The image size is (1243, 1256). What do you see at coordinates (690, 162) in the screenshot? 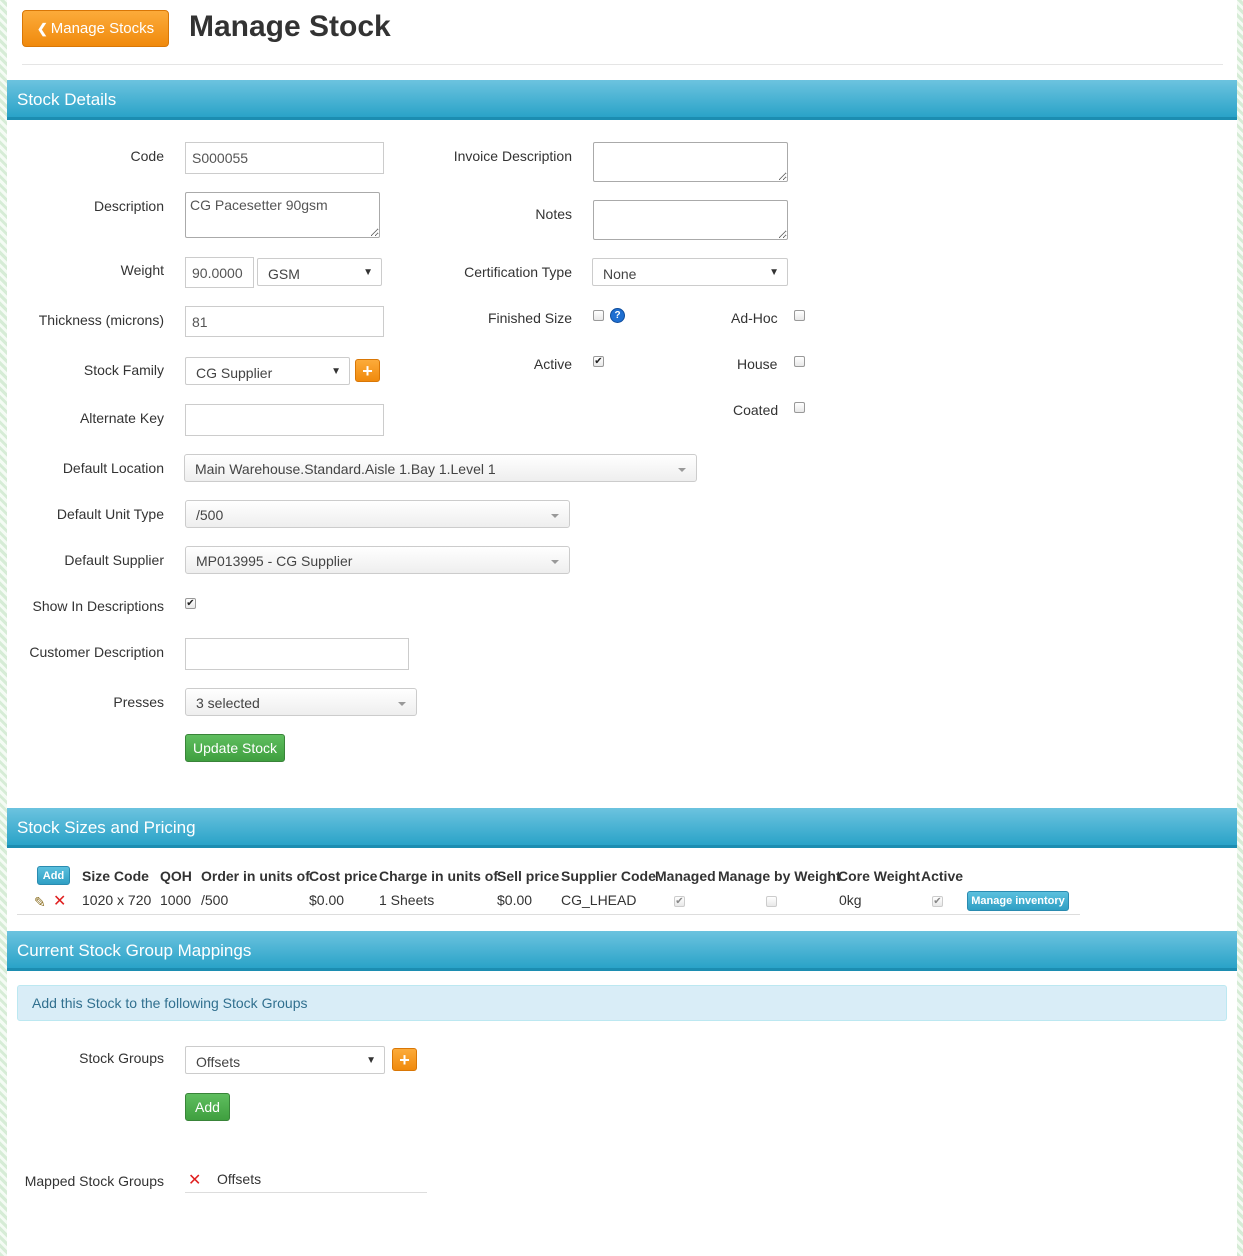
I see `invoice-description-textarea` at bounding box center [690, 162].